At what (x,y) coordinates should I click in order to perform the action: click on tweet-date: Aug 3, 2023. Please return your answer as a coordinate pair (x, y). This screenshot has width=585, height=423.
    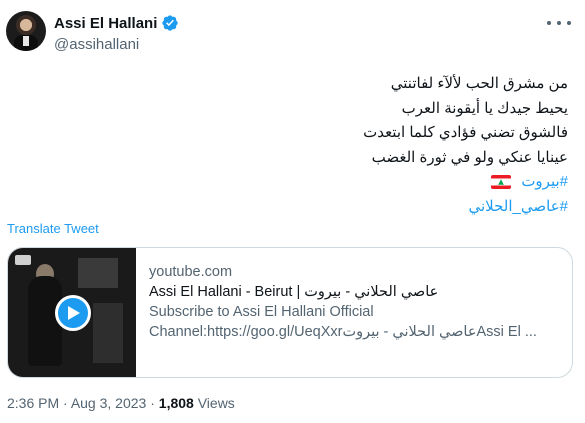
    Looking at the image, I should click on (109, 403).